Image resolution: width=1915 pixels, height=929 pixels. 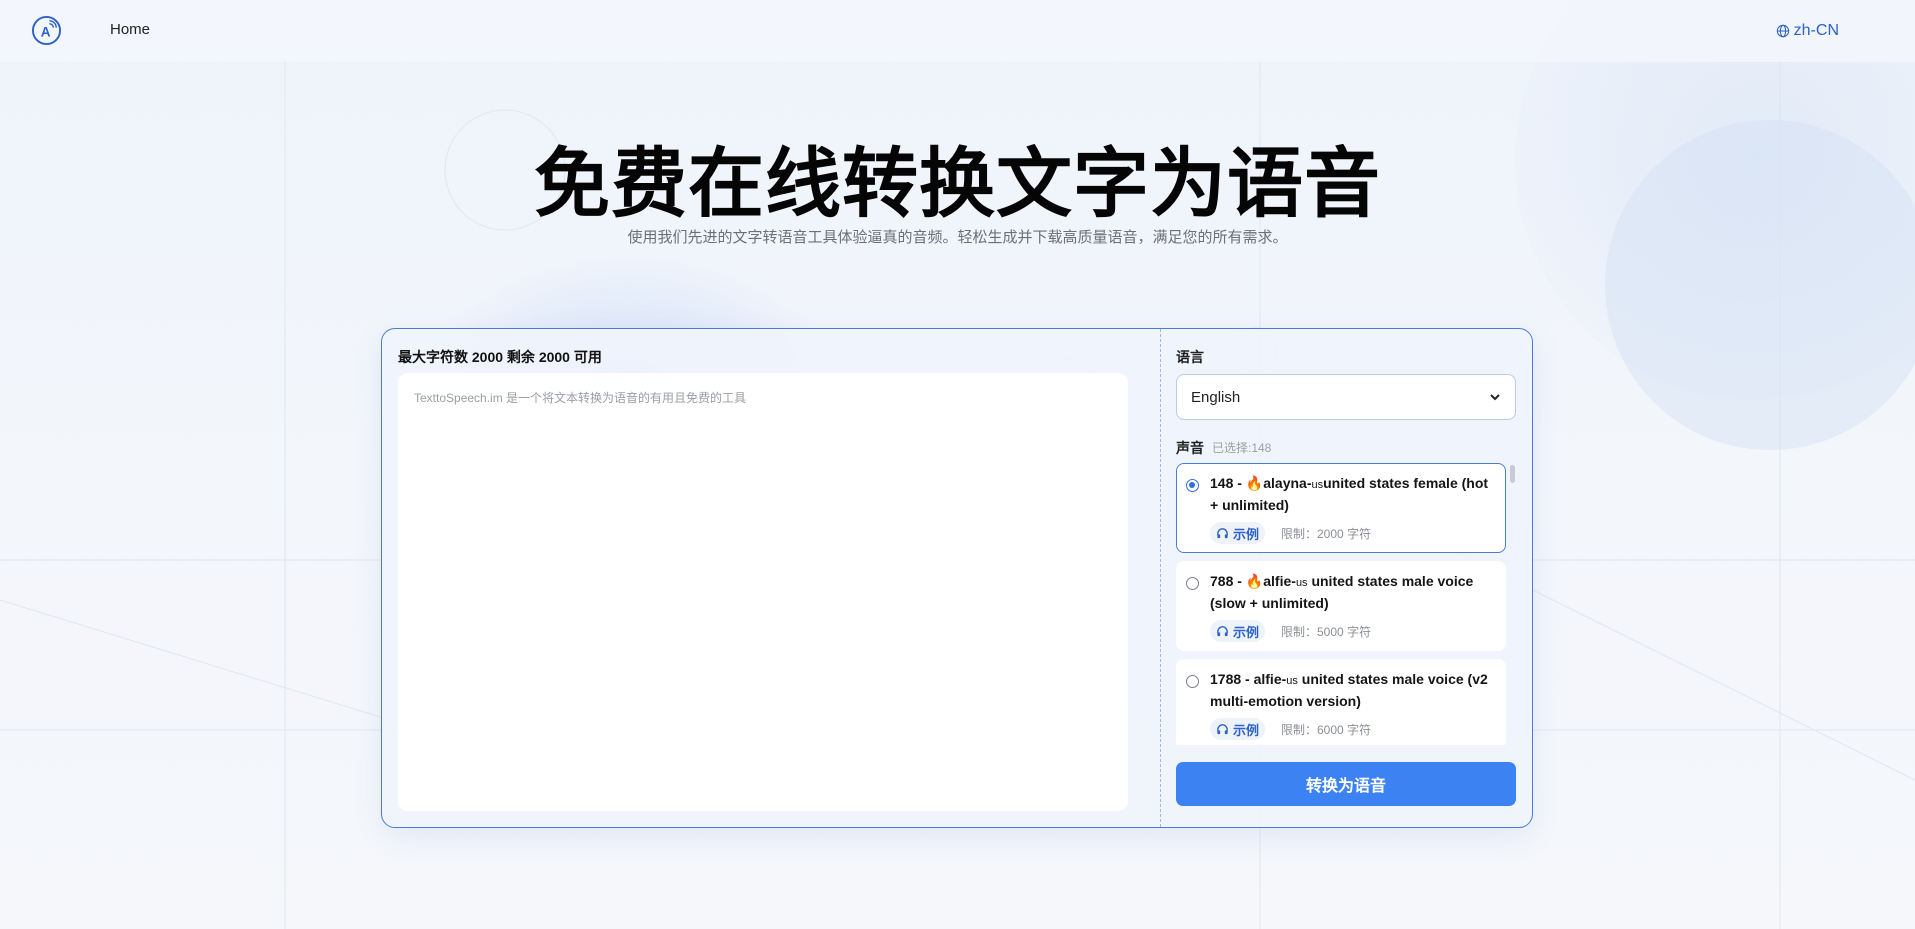 What do you see at coordinates (500, 357) in the screenshot?
I see `char-count-label: 最大字符数 2000 剩余 2000 可用` at bounding box center [500, 357].